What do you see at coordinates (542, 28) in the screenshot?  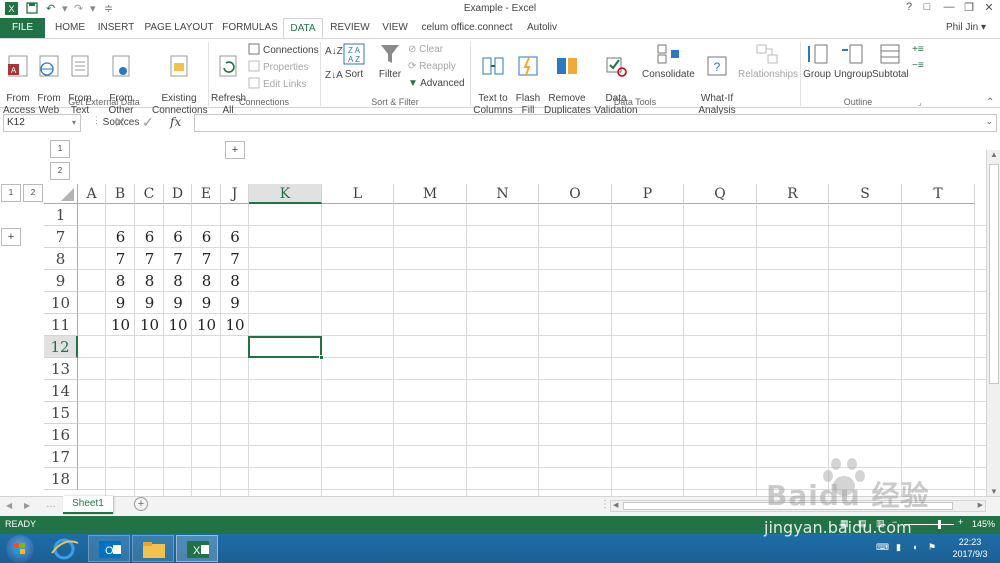 I see `tab-autoliv: Autoliv` at bounding box center [542, 28].